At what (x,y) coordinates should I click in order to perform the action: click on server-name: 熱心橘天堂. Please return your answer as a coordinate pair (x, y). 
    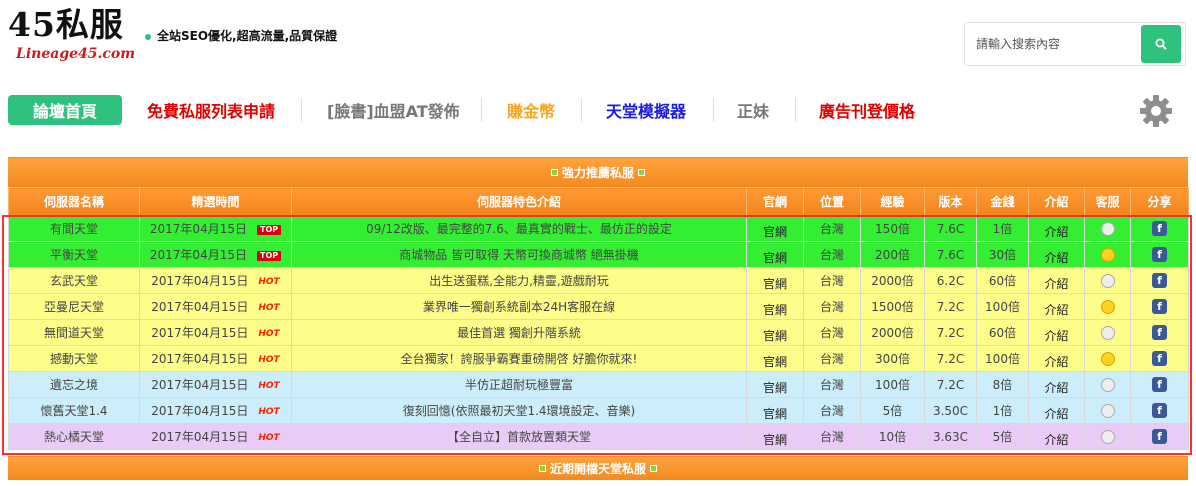
    Looking at the image, I should click on (74, 436).